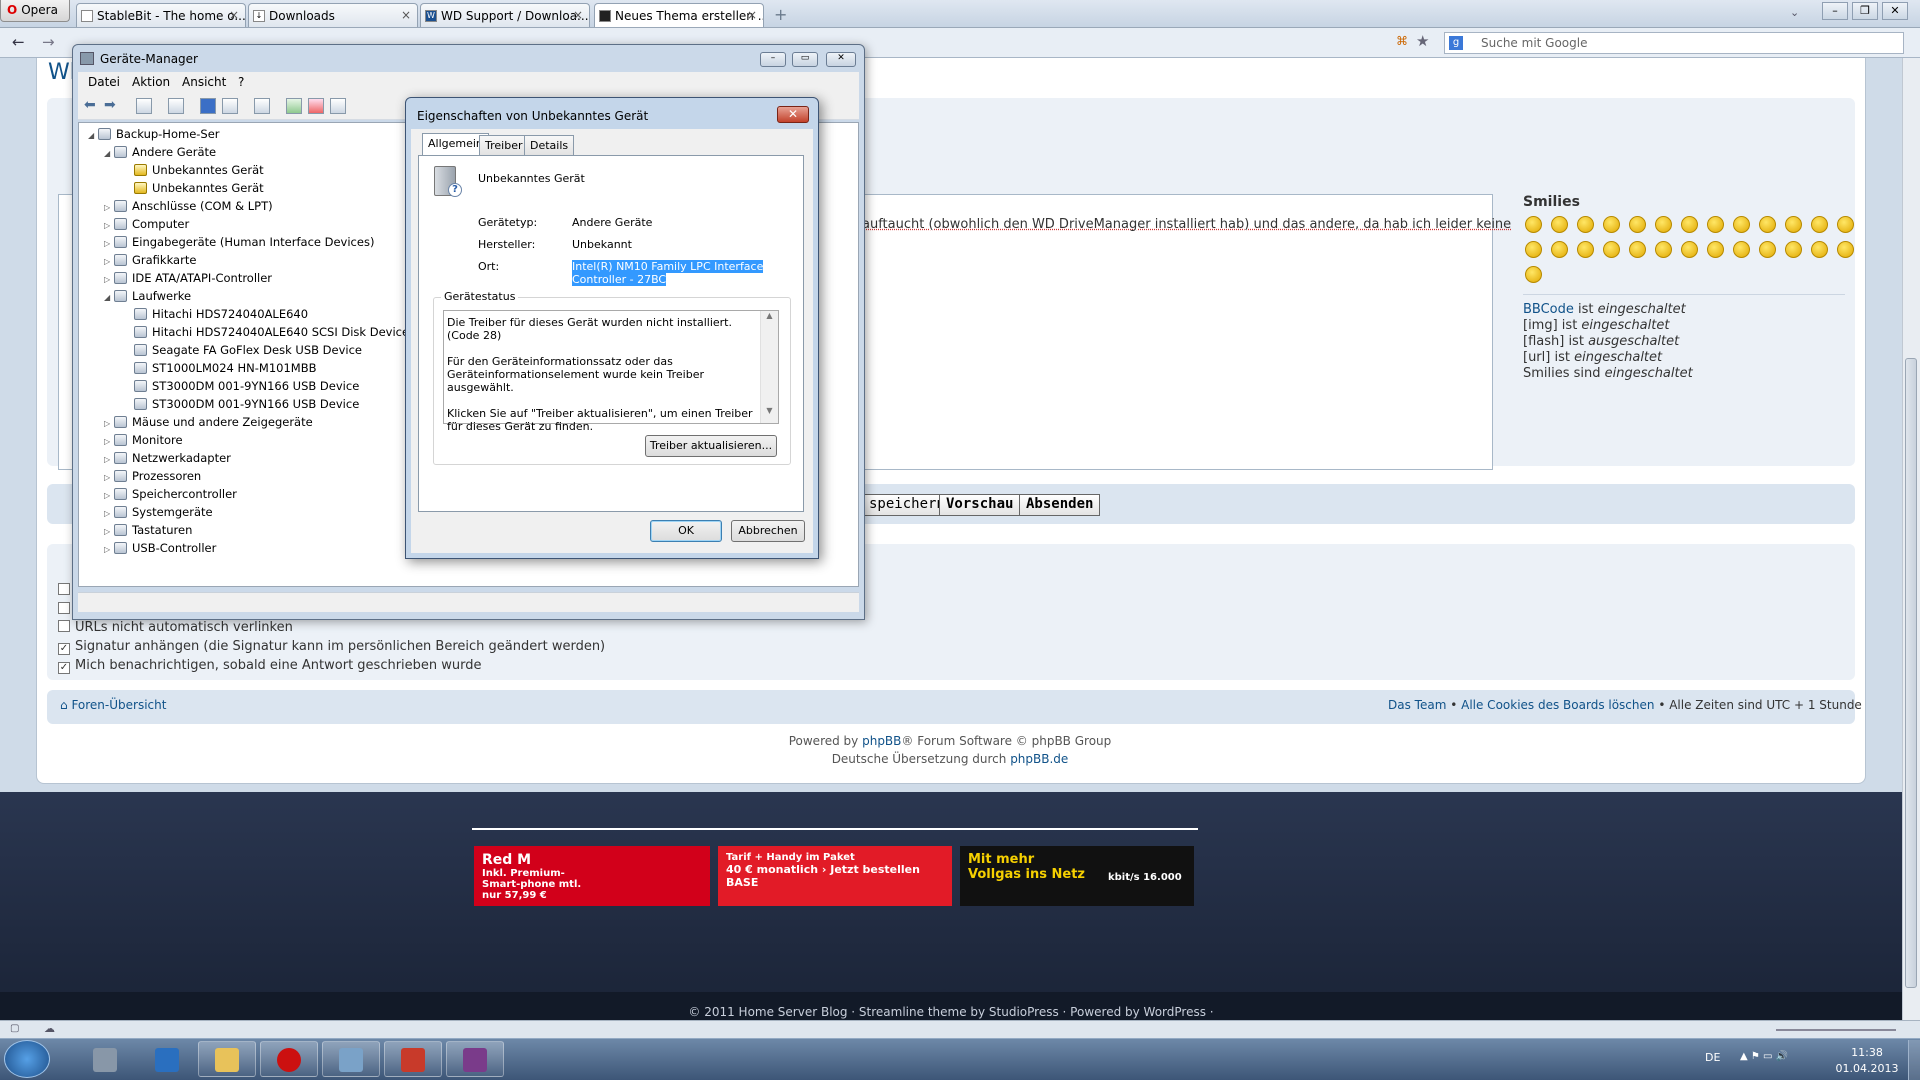  I want to click on maximize-icon: ▭, so click(805, 59).